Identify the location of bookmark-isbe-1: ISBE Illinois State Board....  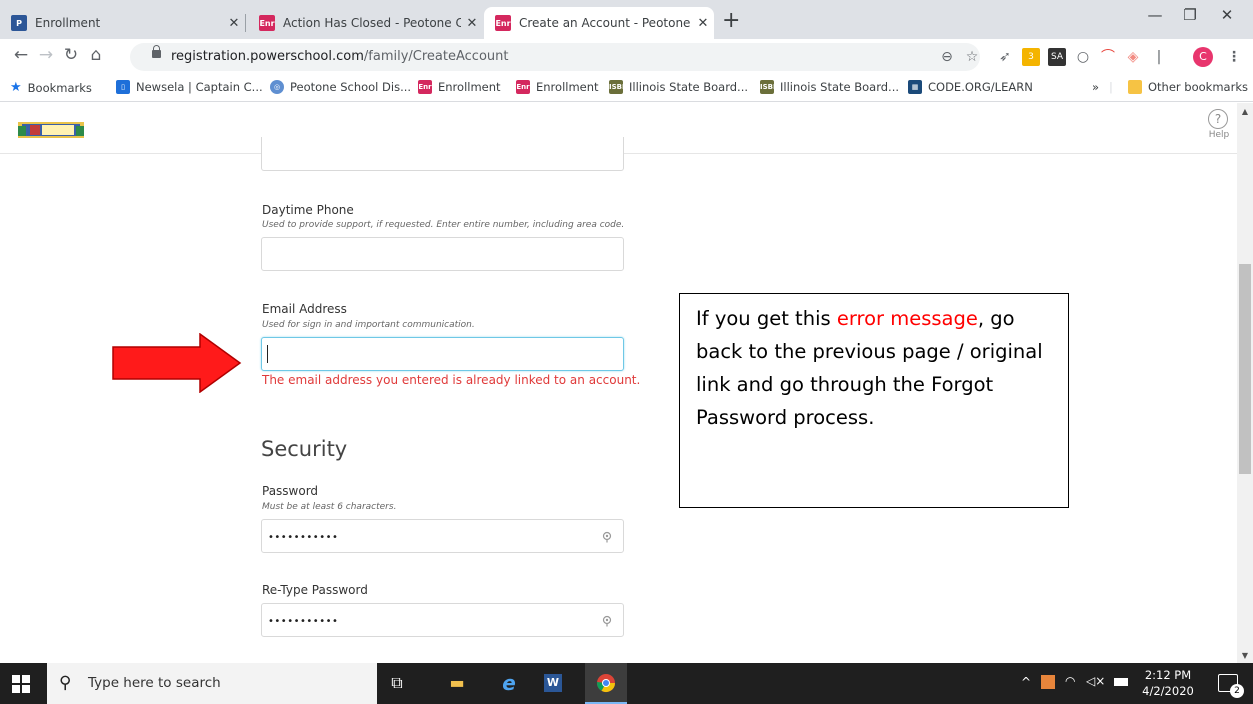
(678, 87).